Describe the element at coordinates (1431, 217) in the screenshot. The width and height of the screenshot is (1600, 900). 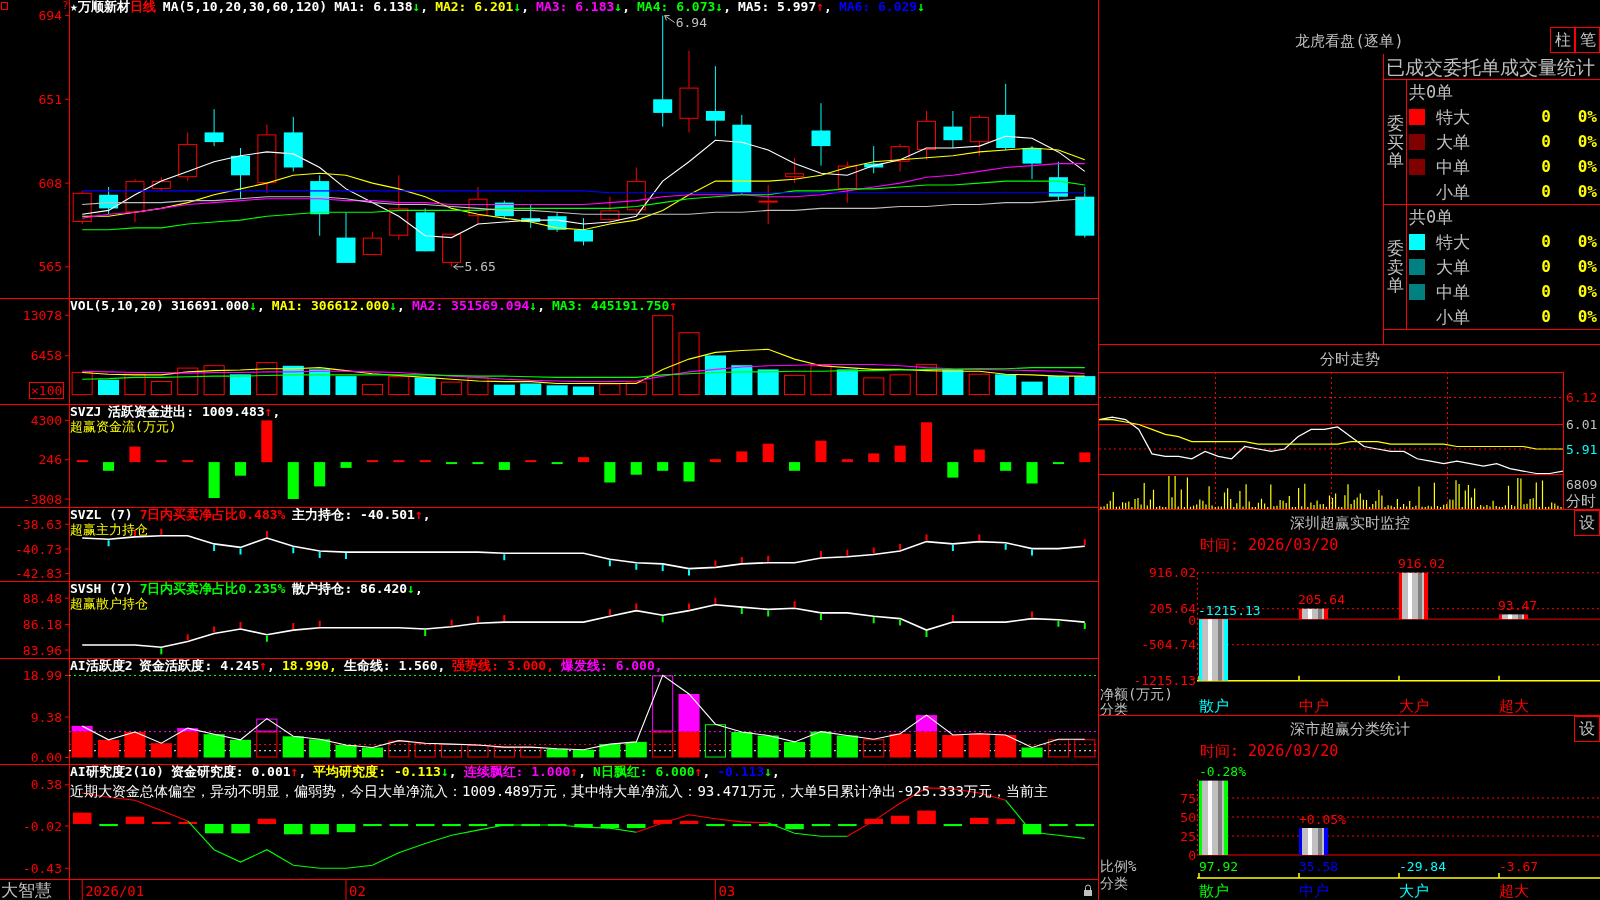
I see `order-total: 共0单` at that location.